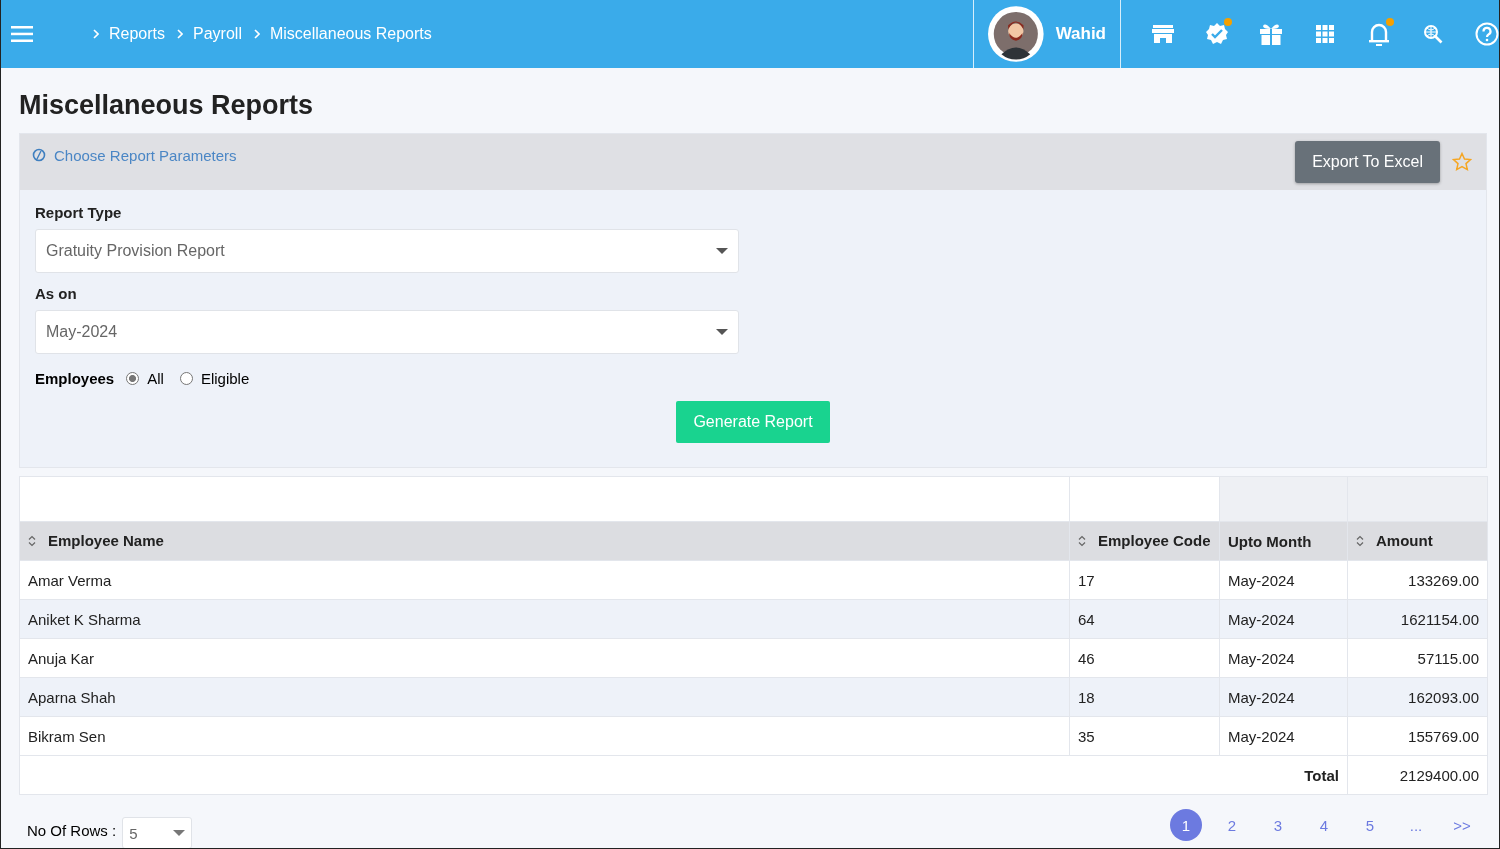  Describe the element at coordinates (1144, 658) in the screenshot. I see `table-cell: 46` at that location.